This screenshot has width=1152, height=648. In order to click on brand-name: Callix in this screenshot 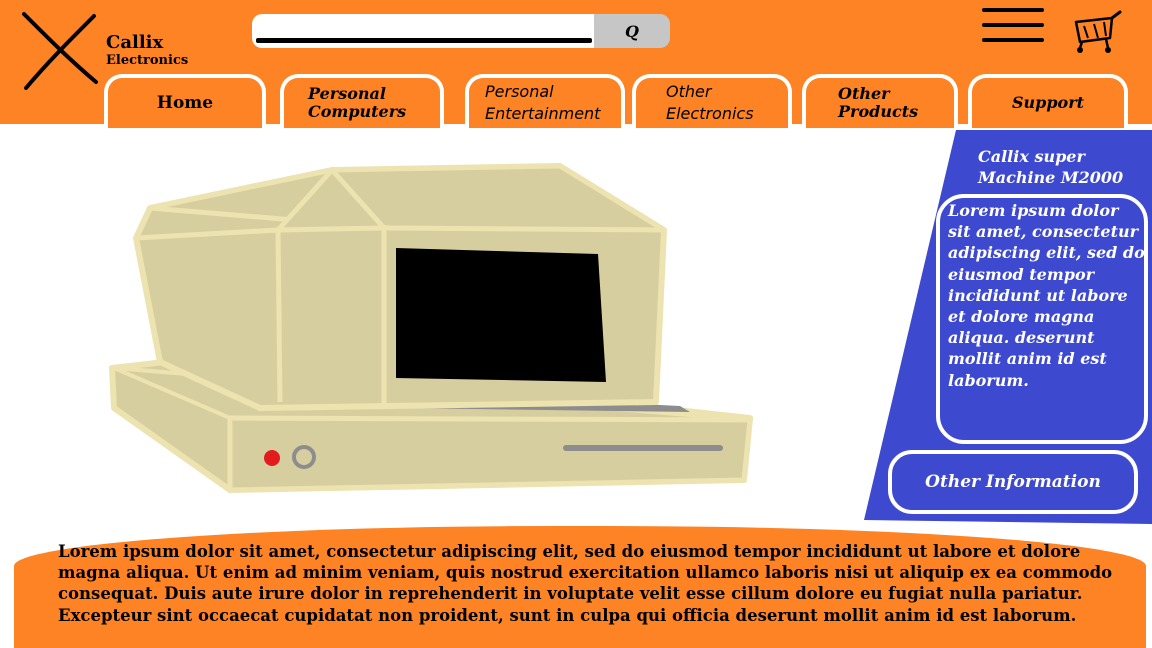, I will do `click(135, 42)`.